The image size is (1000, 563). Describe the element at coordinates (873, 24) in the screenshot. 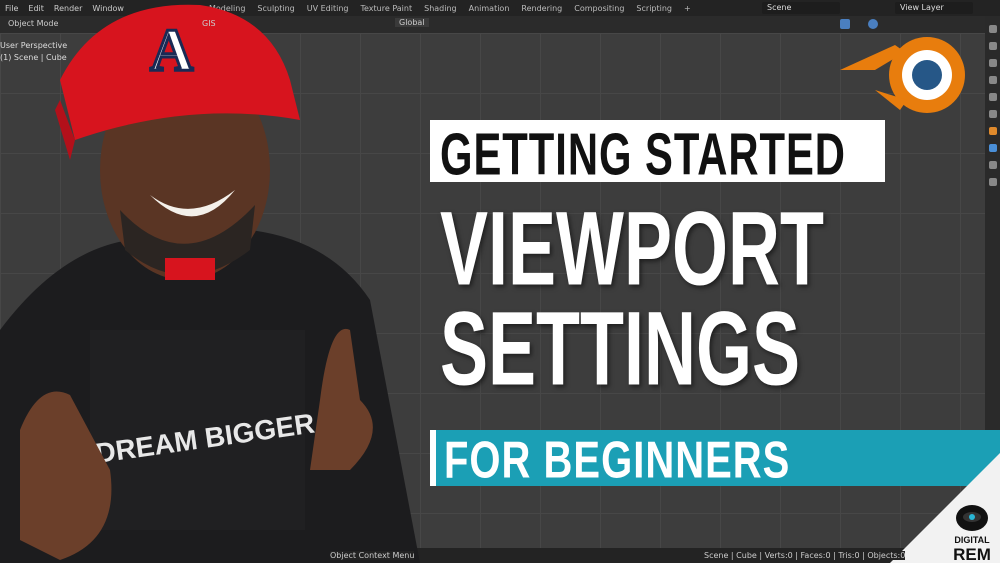

I see `overlay-toggle-icon` at that location.